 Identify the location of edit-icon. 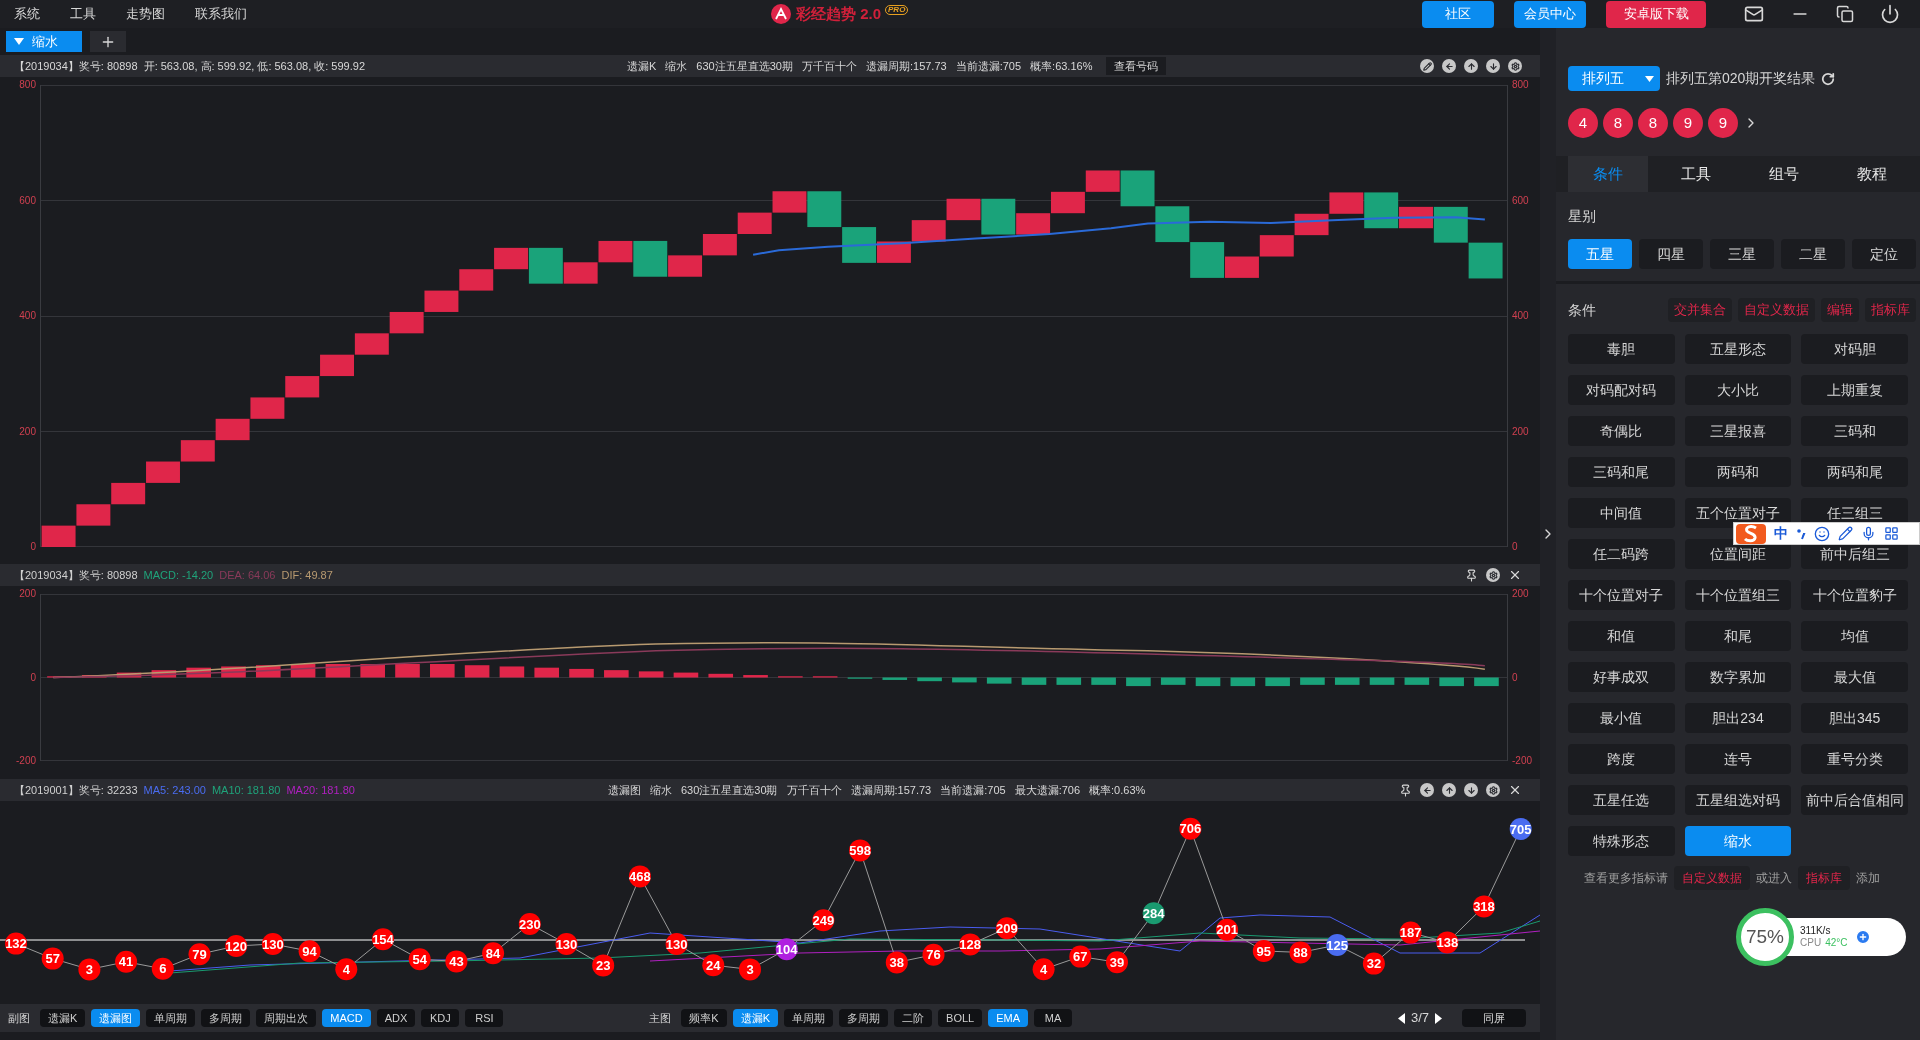
(1427, 66).